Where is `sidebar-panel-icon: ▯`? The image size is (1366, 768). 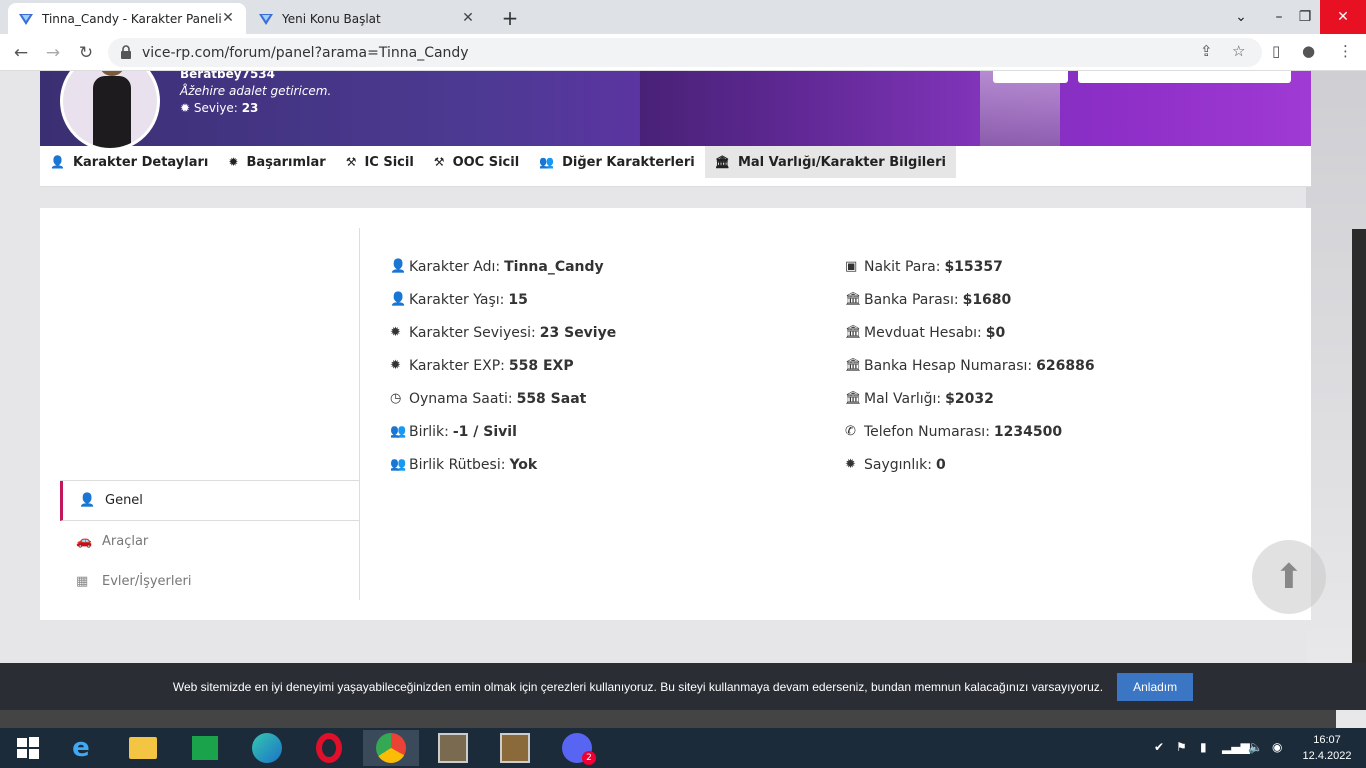
sidebar-panel-icon: ▯ is located at coordinates (1276, 51).